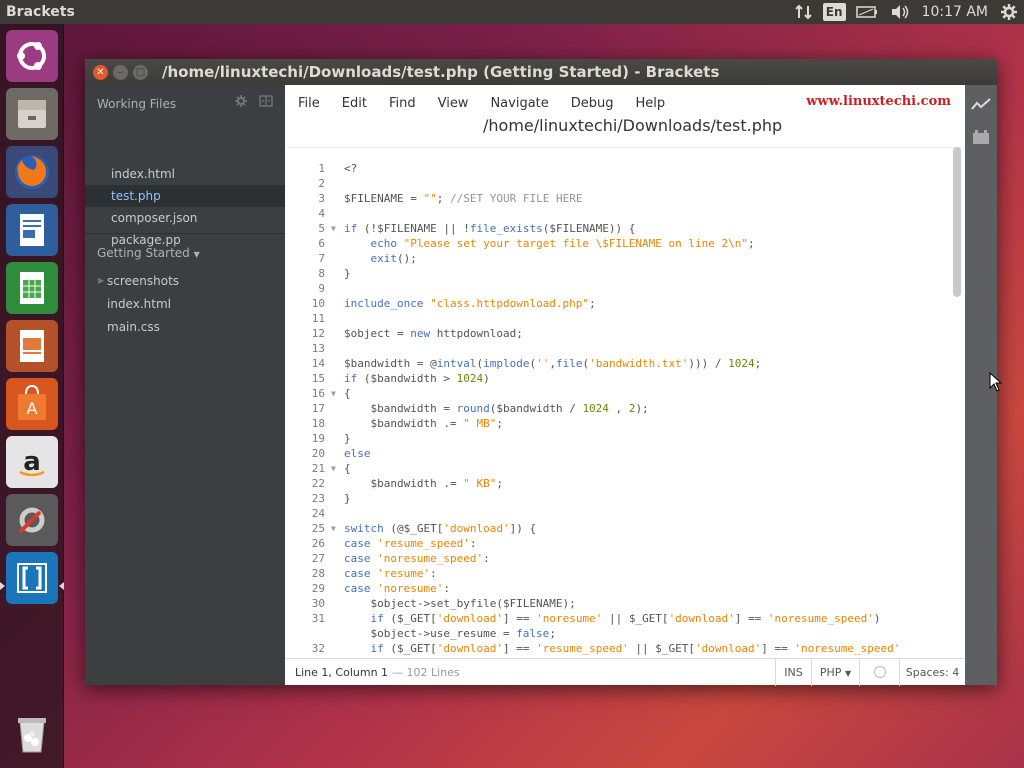 The height and width of the screenshot is (768, 1024). Describe the element at coordinates (2, 586) in the screenshot. I see `active-indicator` at that location.